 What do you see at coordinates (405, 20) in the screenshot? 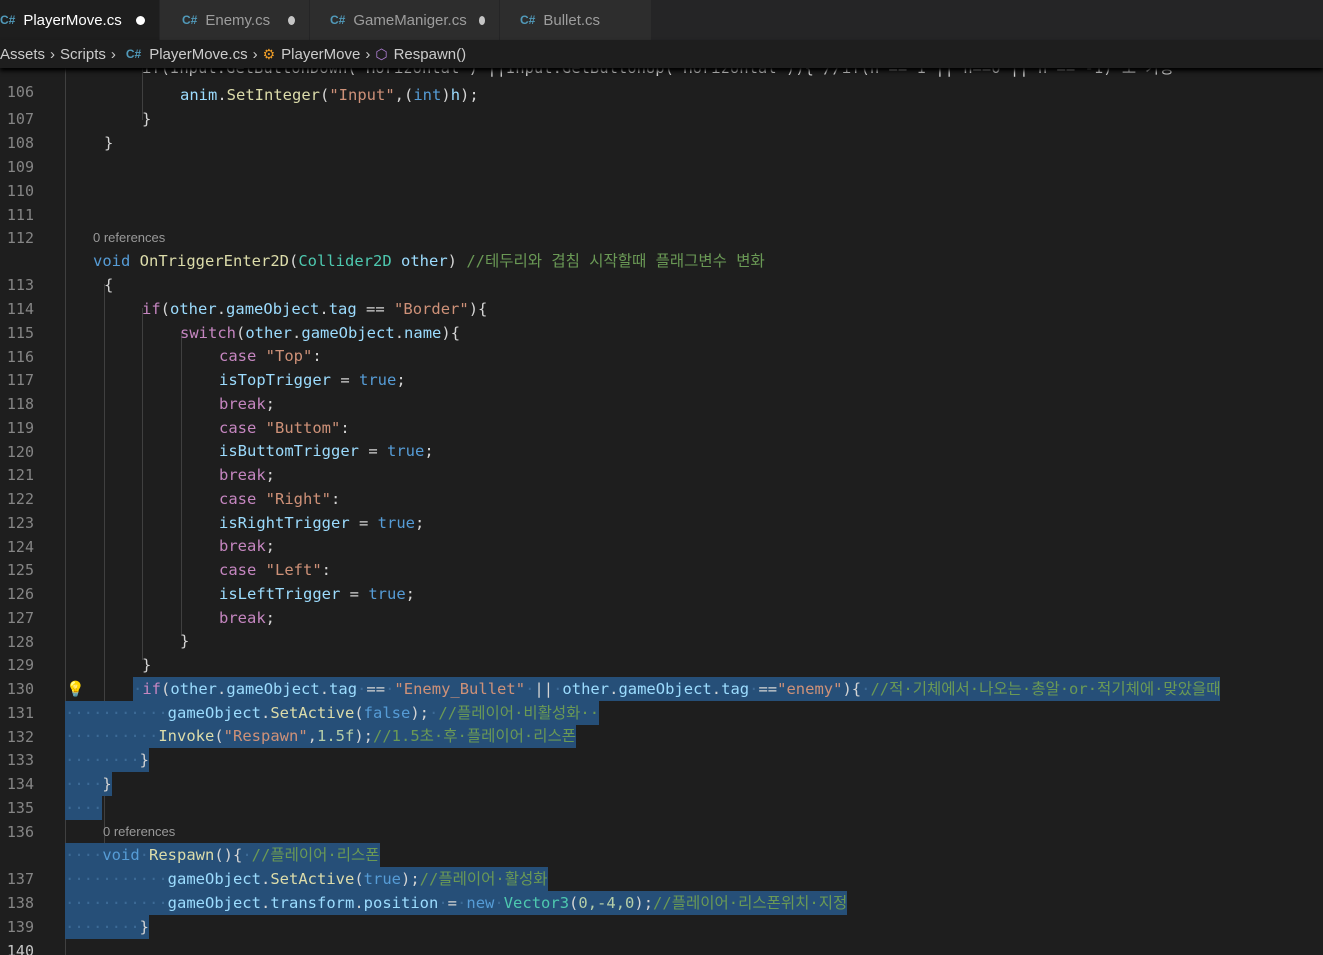
I see `tab-gamemaniger: C# GameManiger.cs` at bounding box center [405, 20].